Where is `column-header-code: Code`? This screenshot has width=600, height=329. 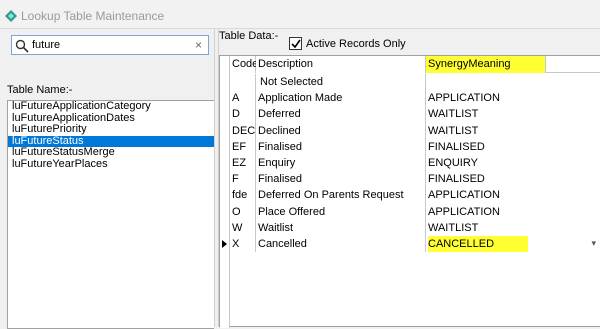
column-header-code: Code is located at coordinates (244, 64).